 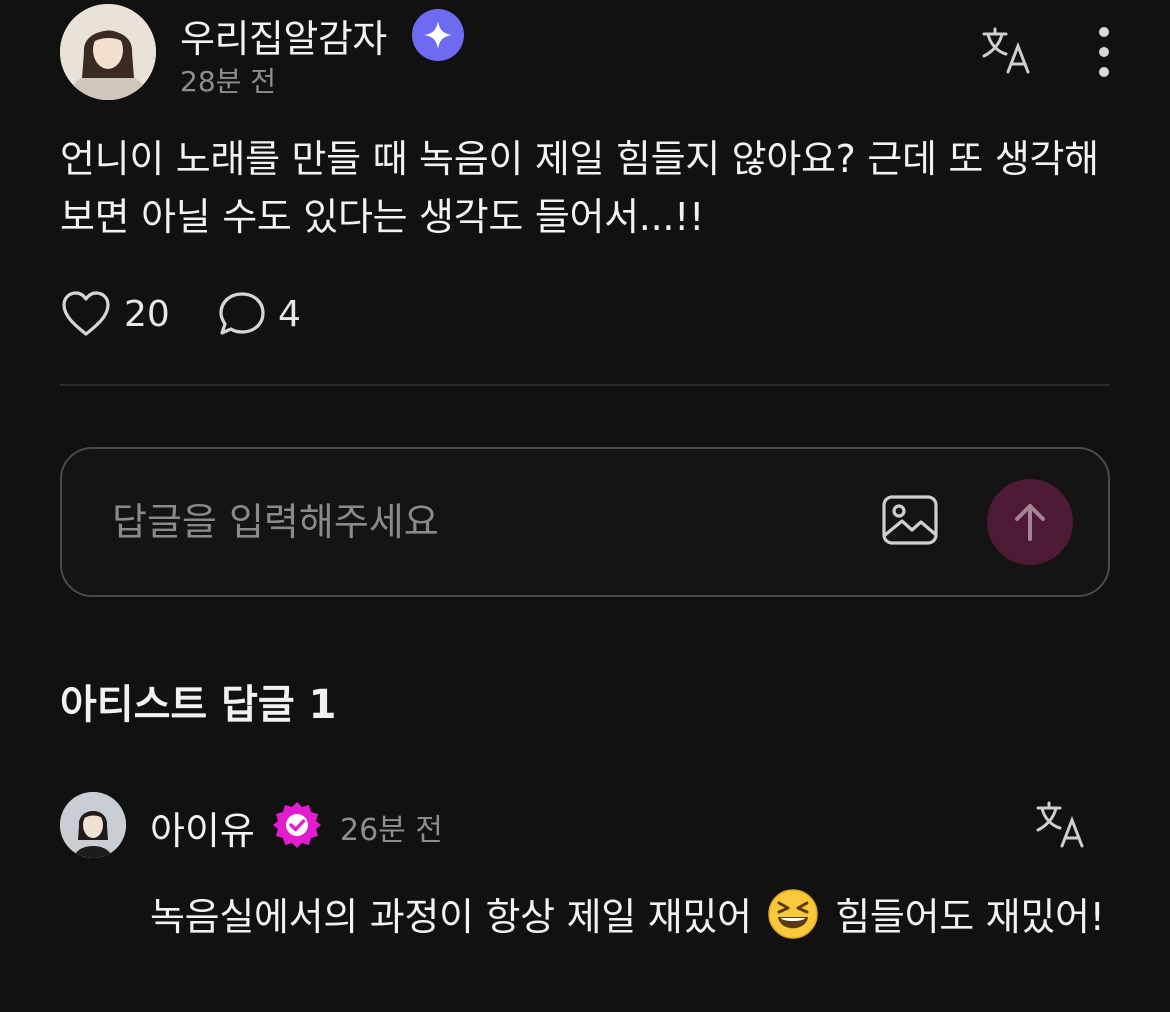 What do you see at coordinates (86, 313) in the screenshot?
I see `heart-icon` at bounding box center [86, 313].